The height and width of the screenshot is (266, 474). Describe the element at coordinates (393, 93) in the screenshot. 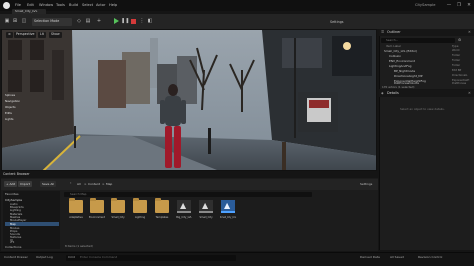

I see `details-title: Details` at that location.